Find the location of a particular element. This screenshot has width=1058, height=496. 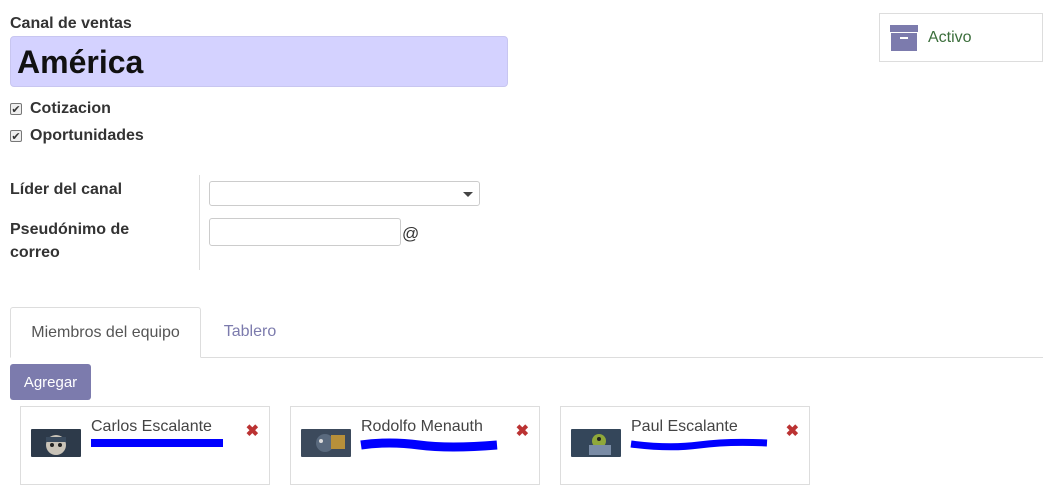

opportunities-checkbox-label: Oportunidades is located at coordinates (87, 135).